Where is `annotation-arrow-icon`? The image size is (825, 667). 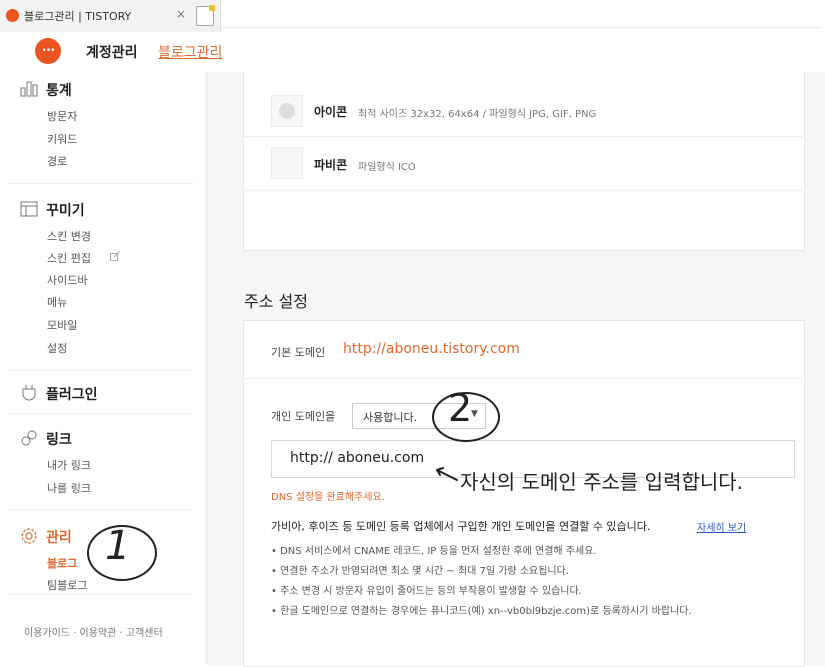 annotation-arrow-icon is located at coordinates (447, 474).